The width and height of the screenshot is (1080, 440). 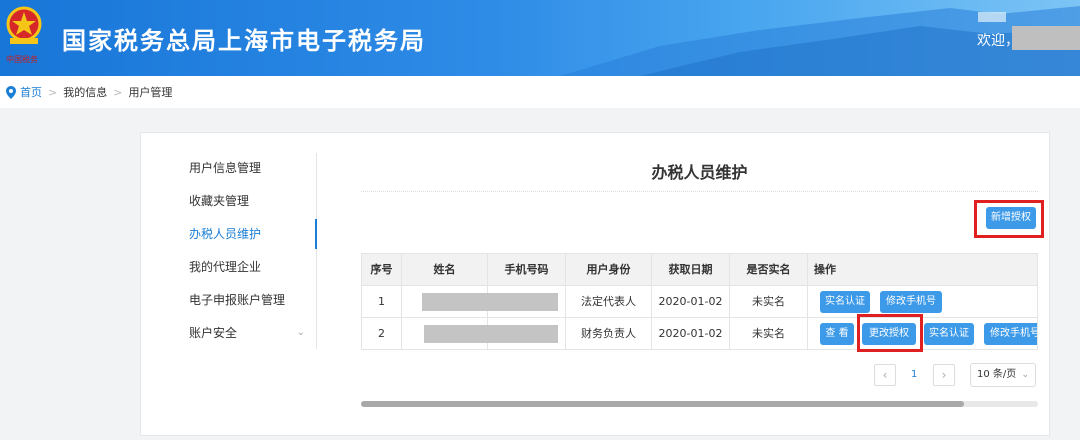 I want to click on current-page: 1, so click(x=914, y=374).